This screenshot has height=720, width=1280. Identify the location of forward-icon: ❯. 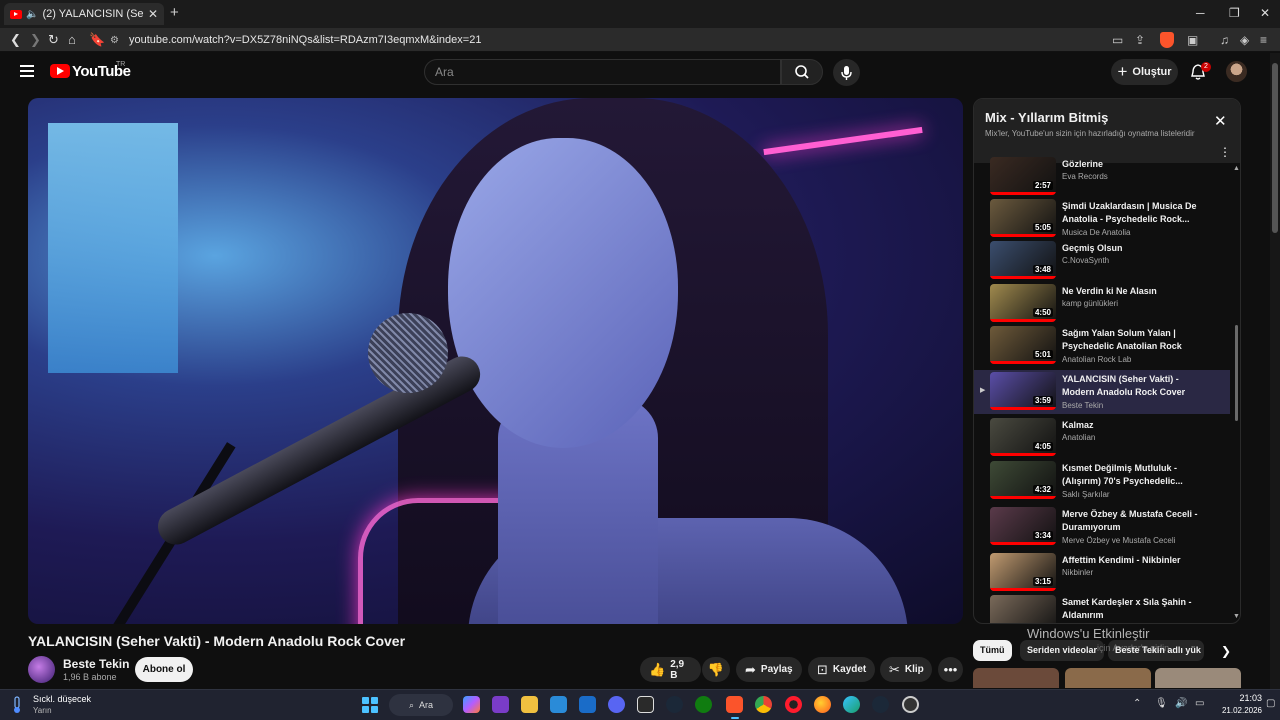
(35, 40).